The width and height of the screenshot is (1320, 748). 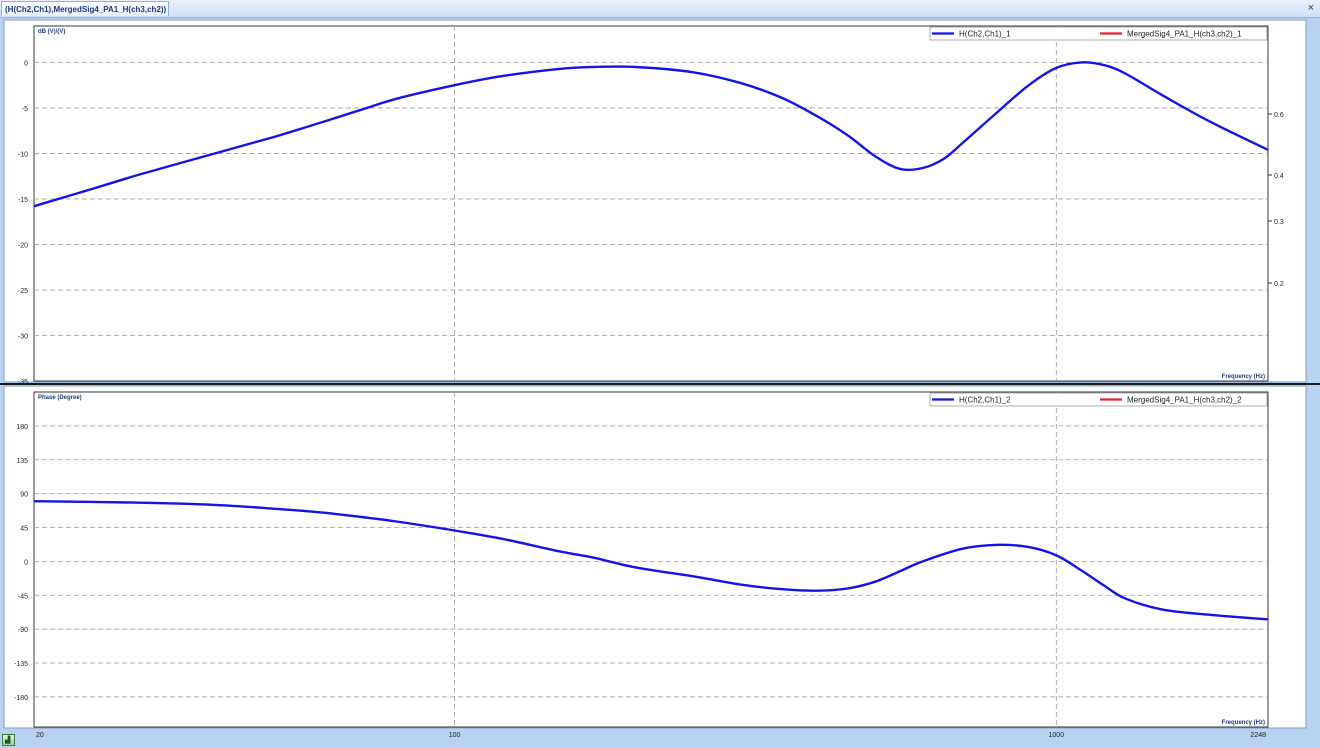 What do you see at coordinates (1184, 34) in the screenshot?
I see `legend-label: MergedSig4_PA1_H(ch3,ch2)_1` at bounding box center [1184, 34].